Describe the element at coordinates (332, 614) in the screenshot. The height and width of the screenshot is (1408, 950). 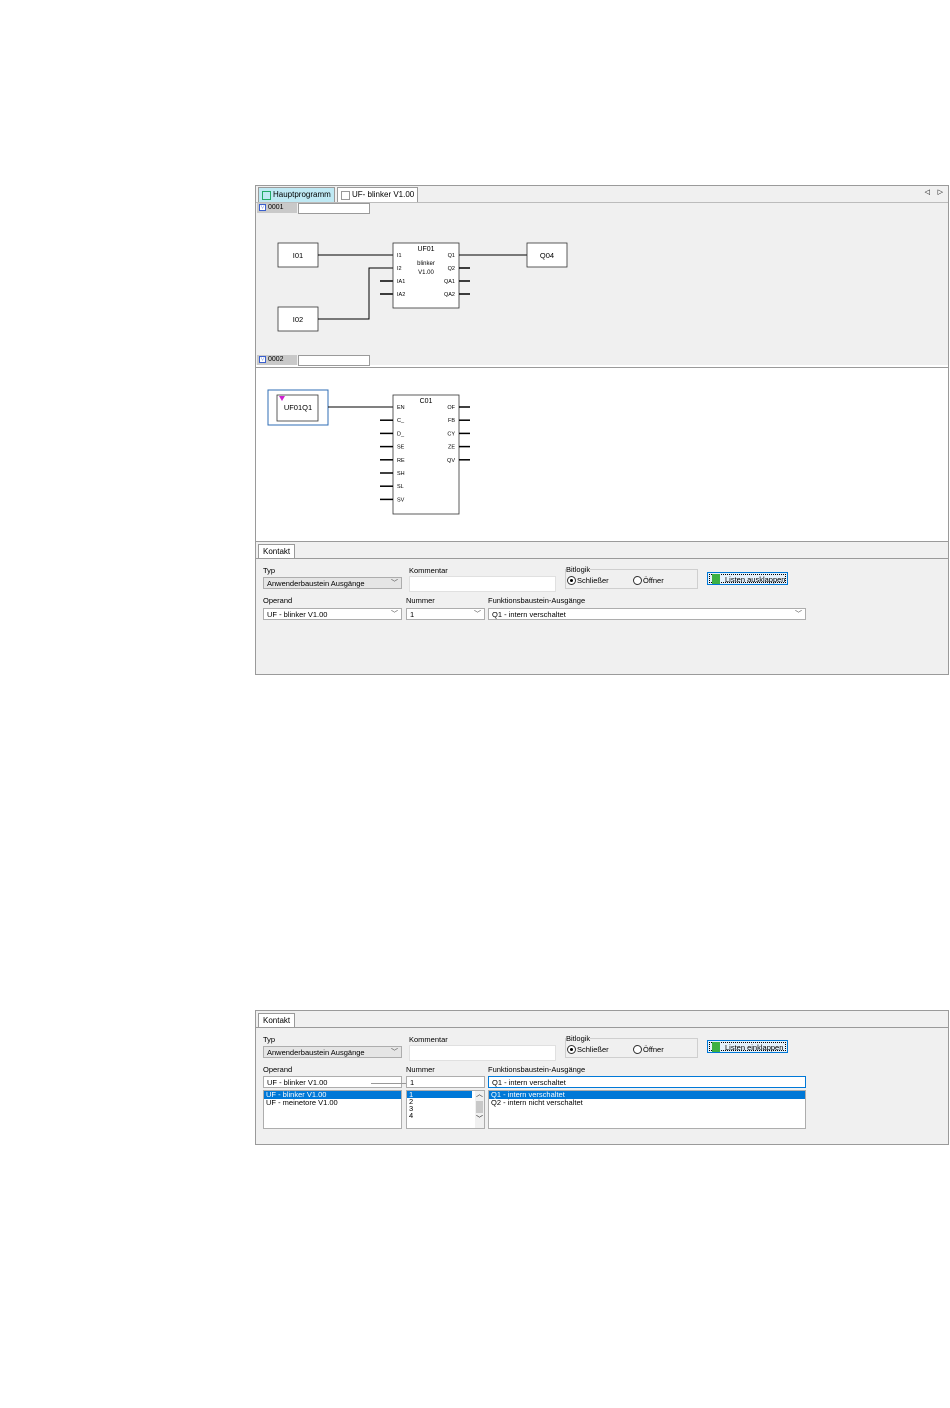
I see `operand-select: UF - blinker V1.00 ﹀` at that location.